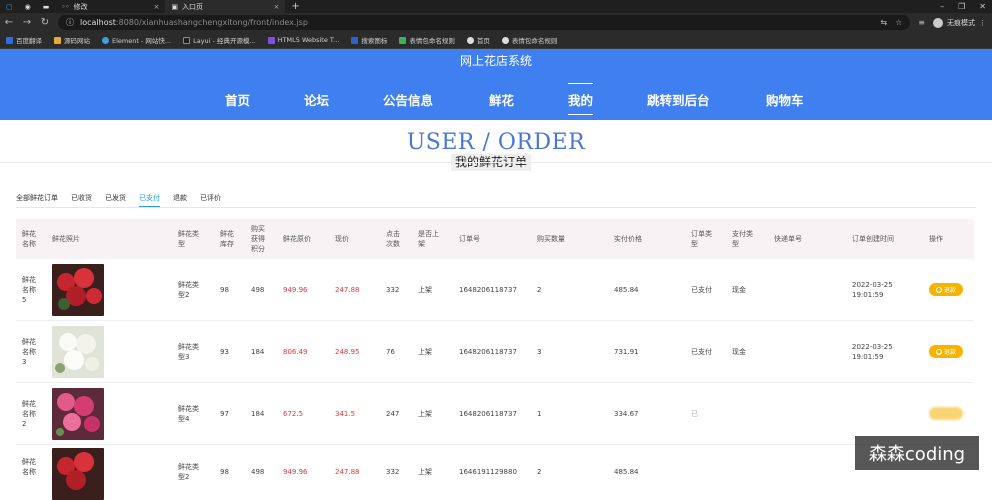  What do you see at coordinates (393, 239) in the screenshot?
I see `col-clicks: 点击次数` at bounding box center [393, 239].